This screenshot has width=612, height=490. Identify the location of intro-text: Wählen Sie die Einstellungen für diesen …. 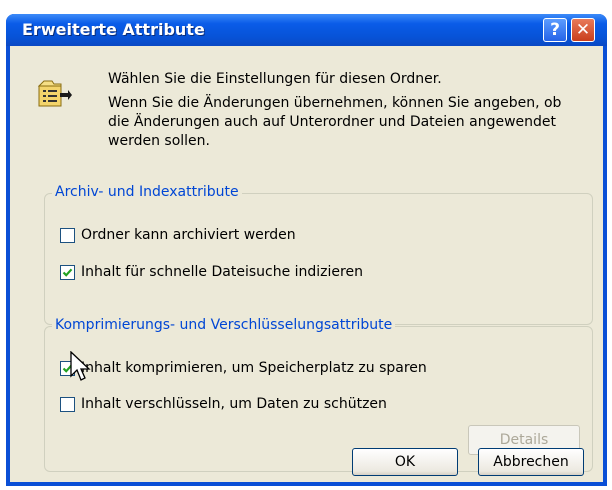
(334, 110).